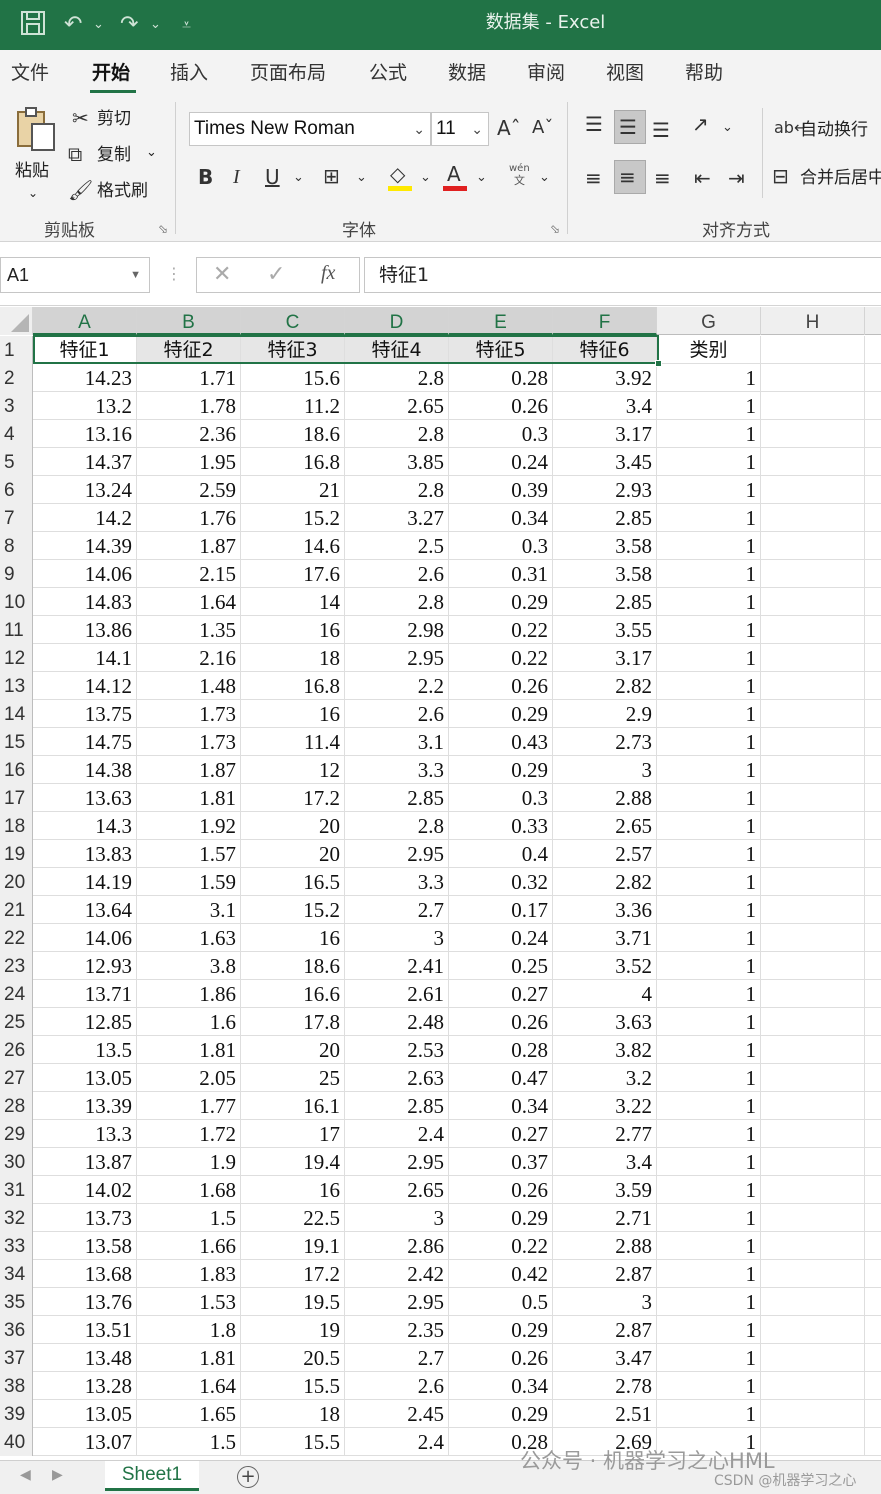  I want to click on cell: 13.07, so click(85, 1442).